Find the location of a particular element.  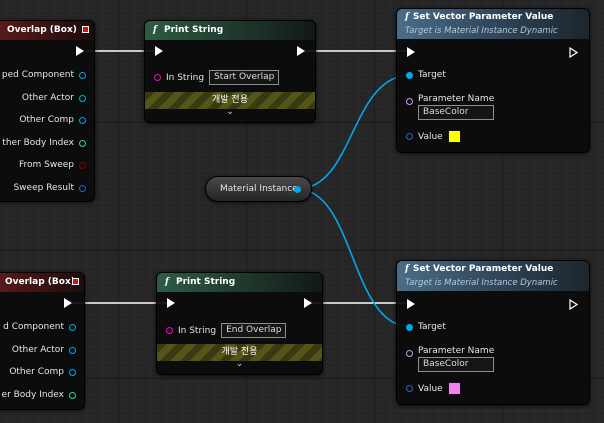

in-string-input: End Overlap is located at coordinates (254, 330).